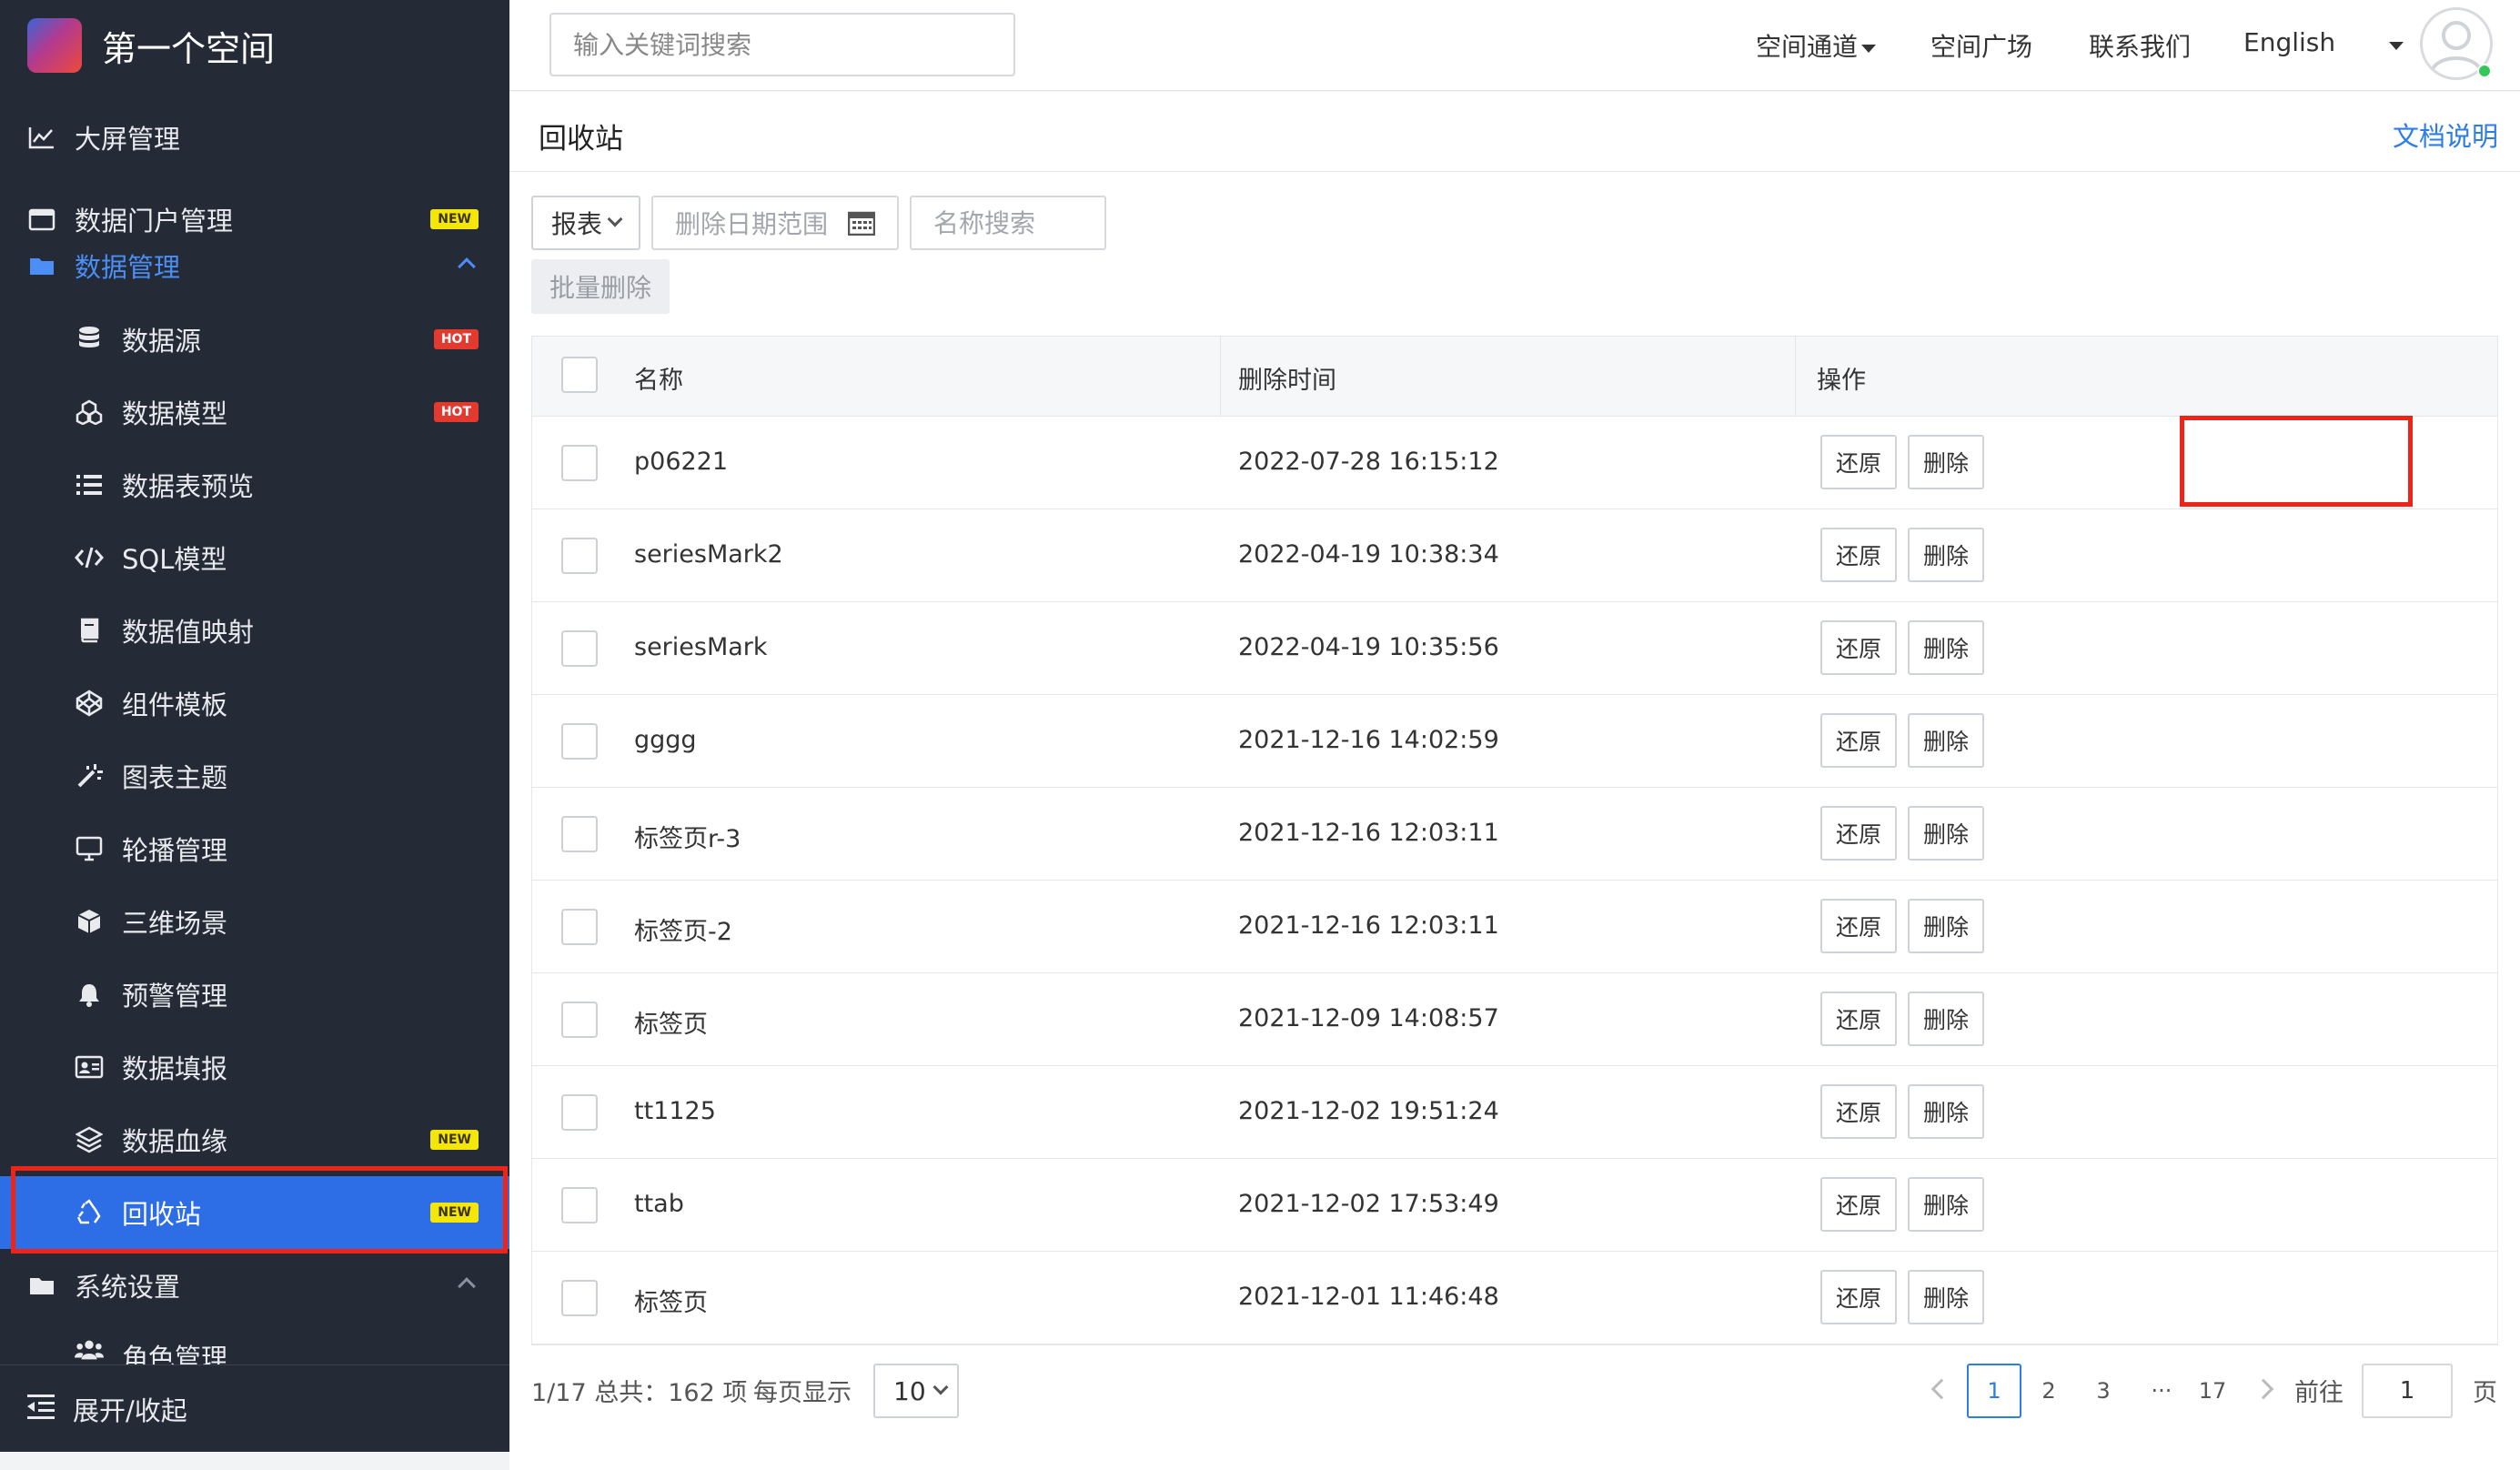  Describe the element at coordinates (2446, 135) in the screenshot. I see `doc-link: 文档说明` at that location.